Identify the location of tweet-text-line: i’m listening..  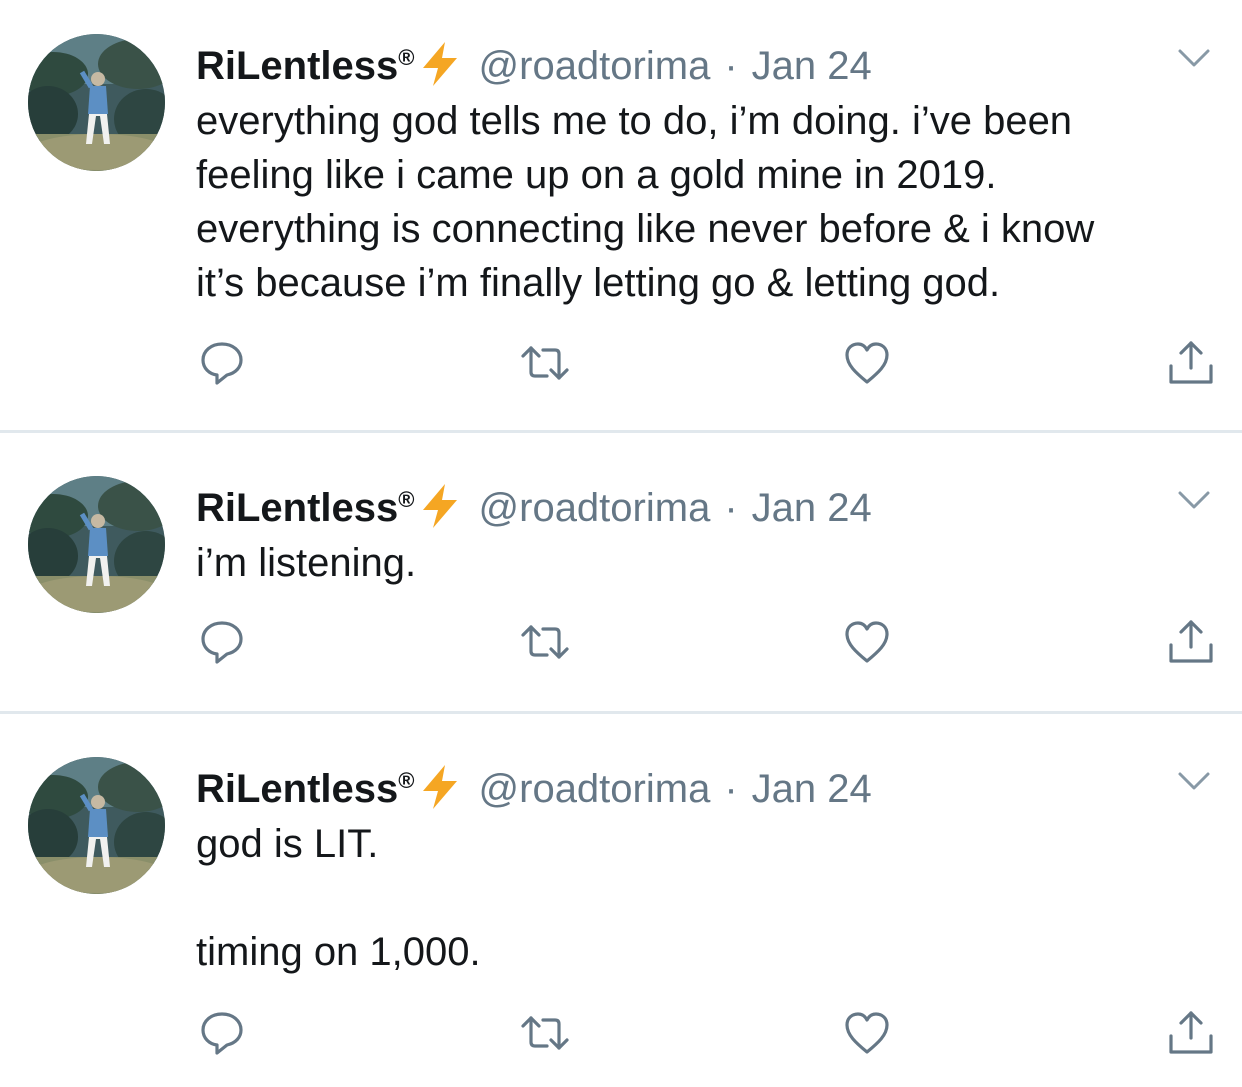
(306, 563).